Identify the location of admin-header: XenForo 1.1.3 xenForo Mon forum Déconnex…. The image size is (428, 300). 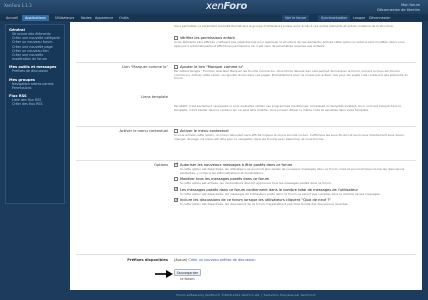
(214, 7).